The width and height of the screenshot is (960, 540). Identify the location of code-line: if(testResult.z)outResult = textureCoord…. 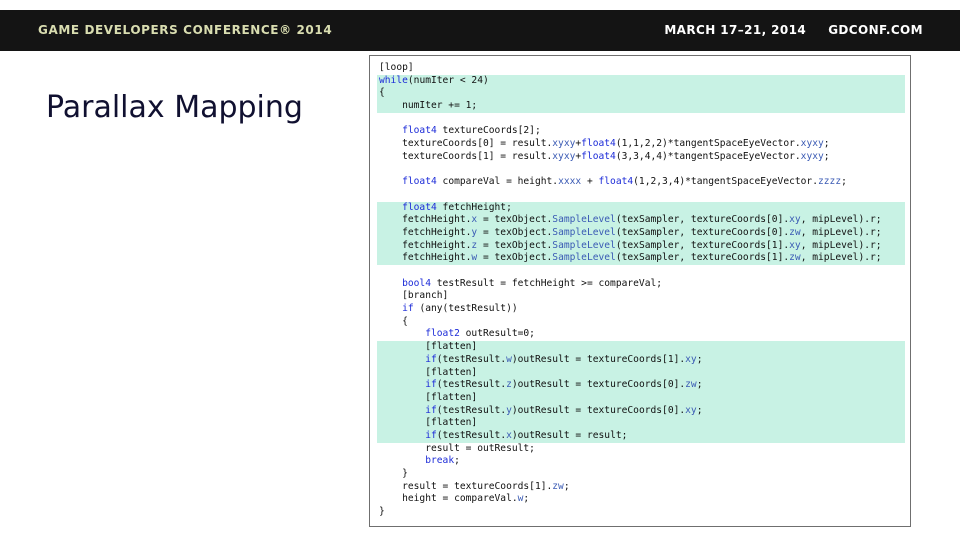
(564, 385).